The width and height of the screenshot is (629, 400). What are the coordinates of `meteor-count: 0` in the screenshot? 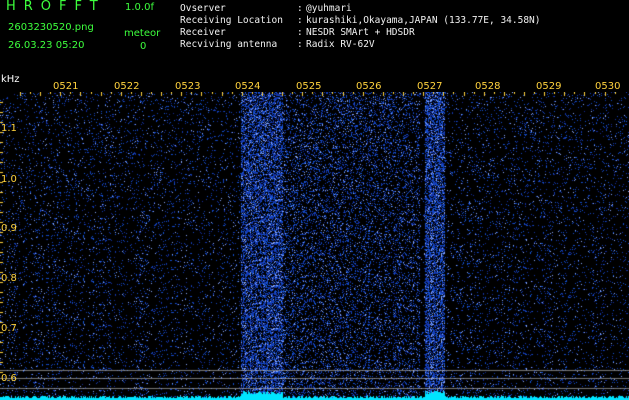 It's located at (143, 46).